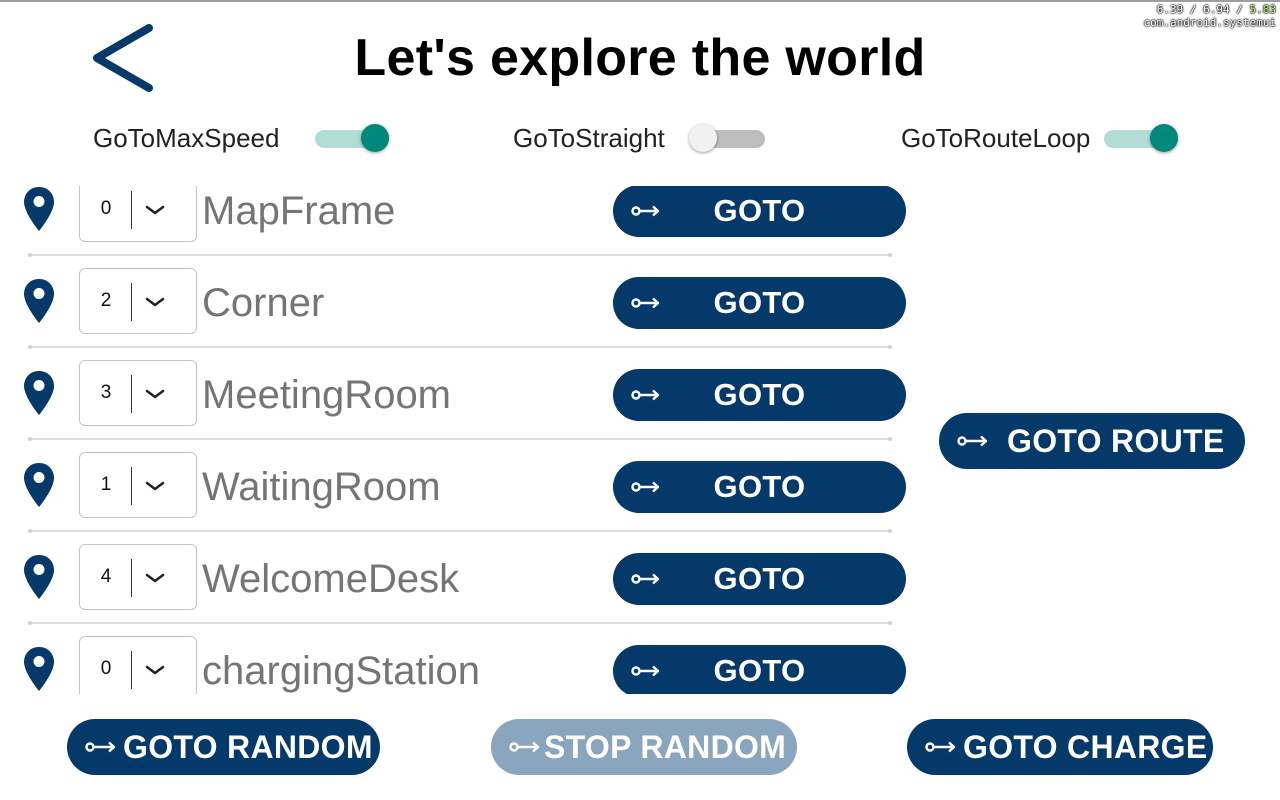 Image resolution: width=1280 pixels, height=800 pixels. I want to click on goto-route-button: GOTO ROUTE, so click(1092, 441).